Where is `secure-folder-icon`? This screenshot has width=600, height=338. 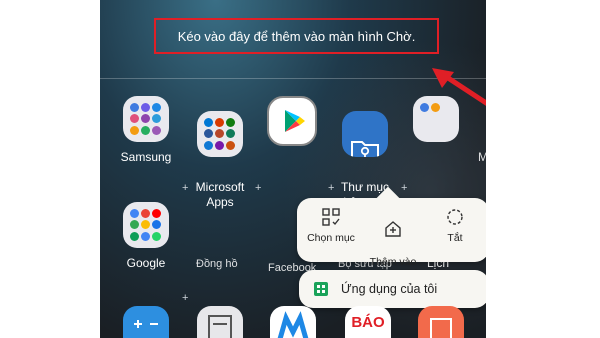
secure-folder-icon is located at coordinates (365, 134).